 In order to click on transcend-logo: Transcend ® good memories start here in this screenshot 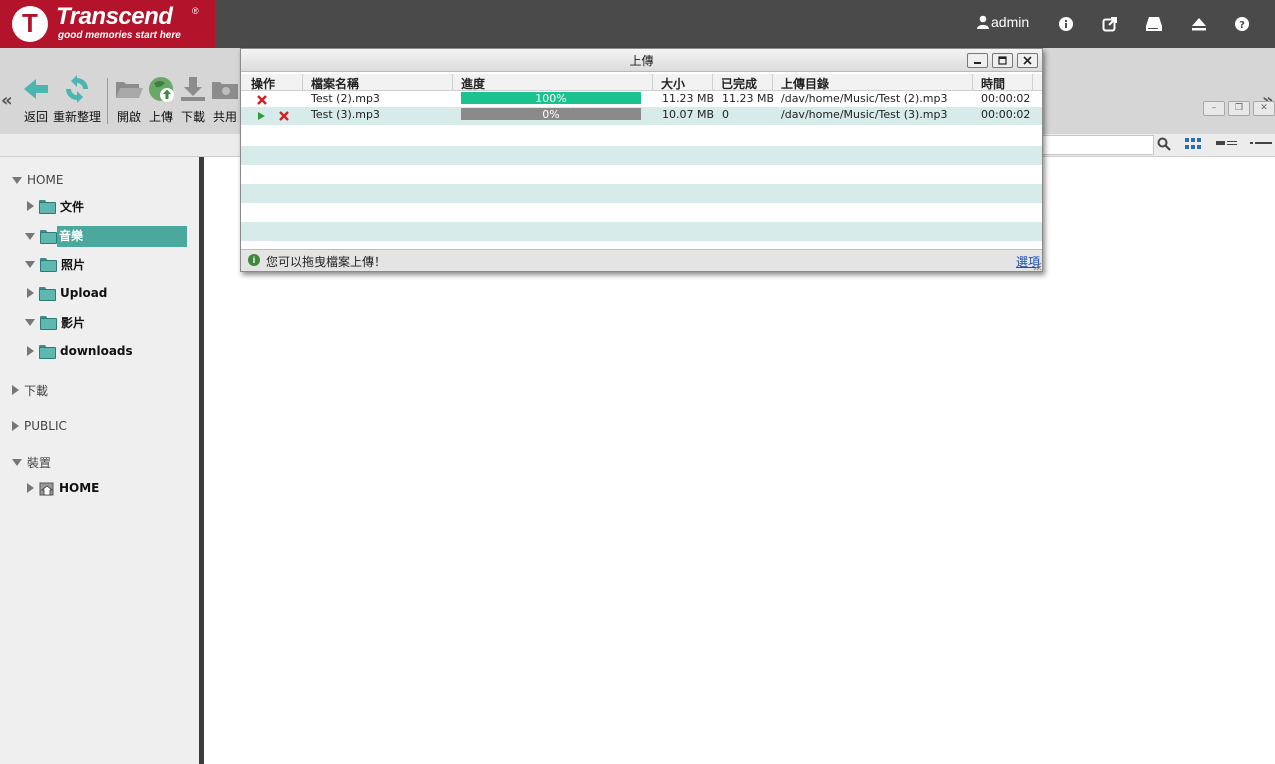, I will do `click(107, 24)`.